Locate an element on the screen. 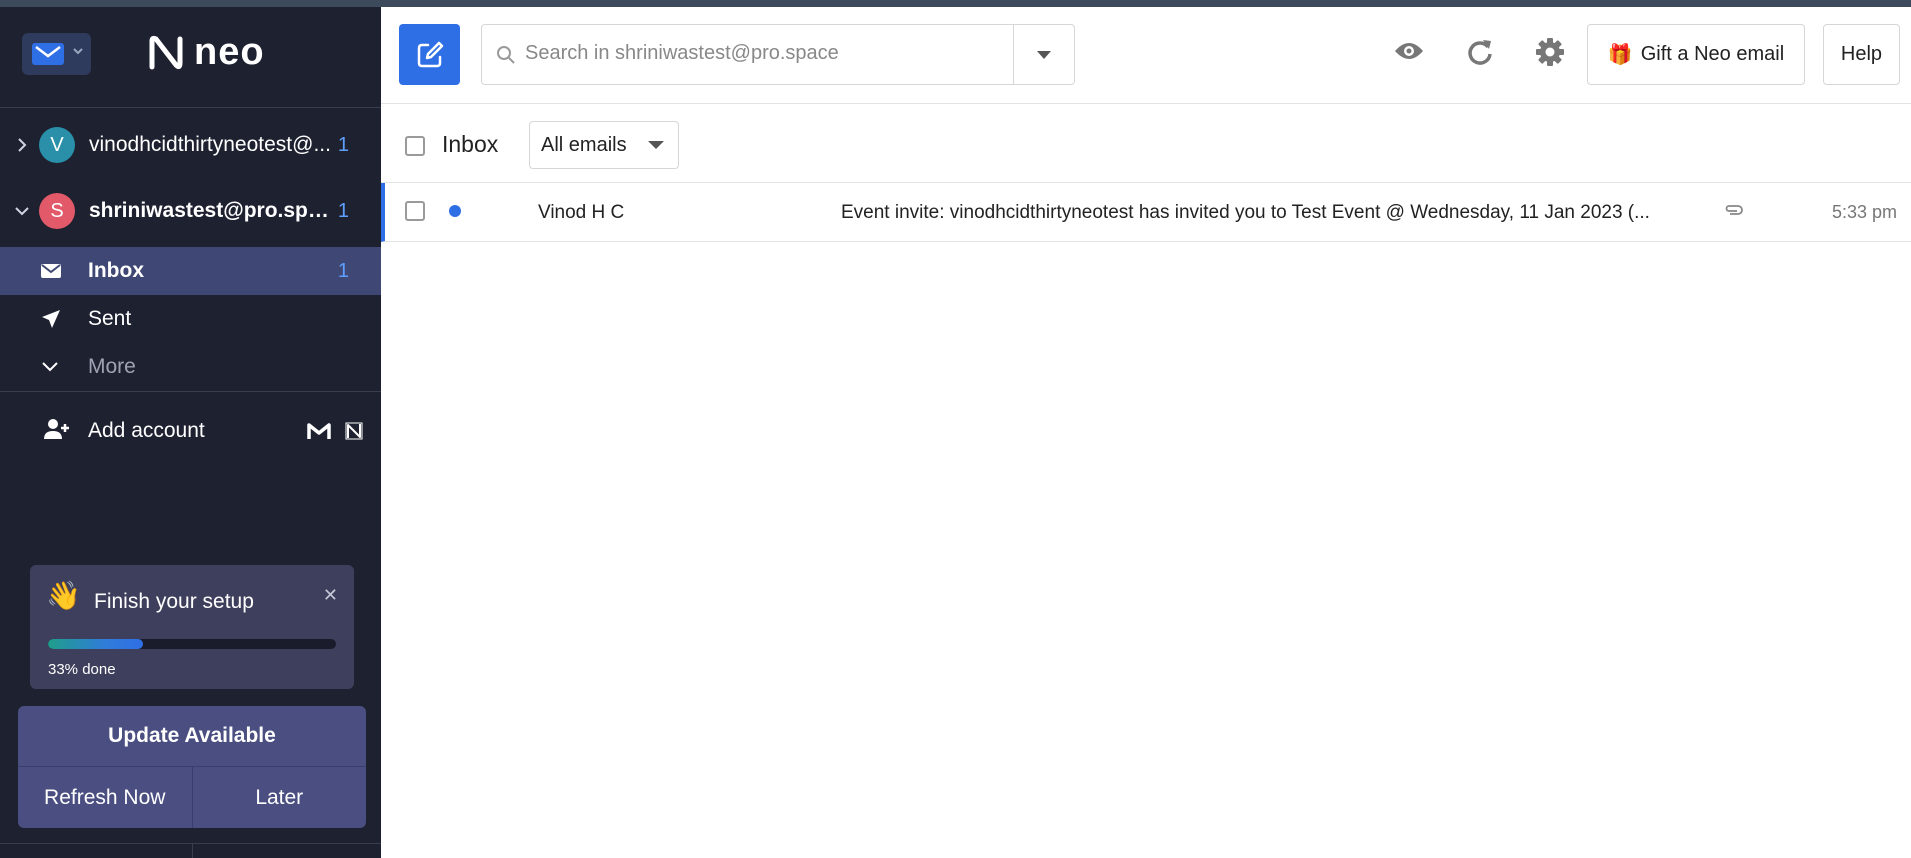  search-options-button is located at coordinates (1043, 54).